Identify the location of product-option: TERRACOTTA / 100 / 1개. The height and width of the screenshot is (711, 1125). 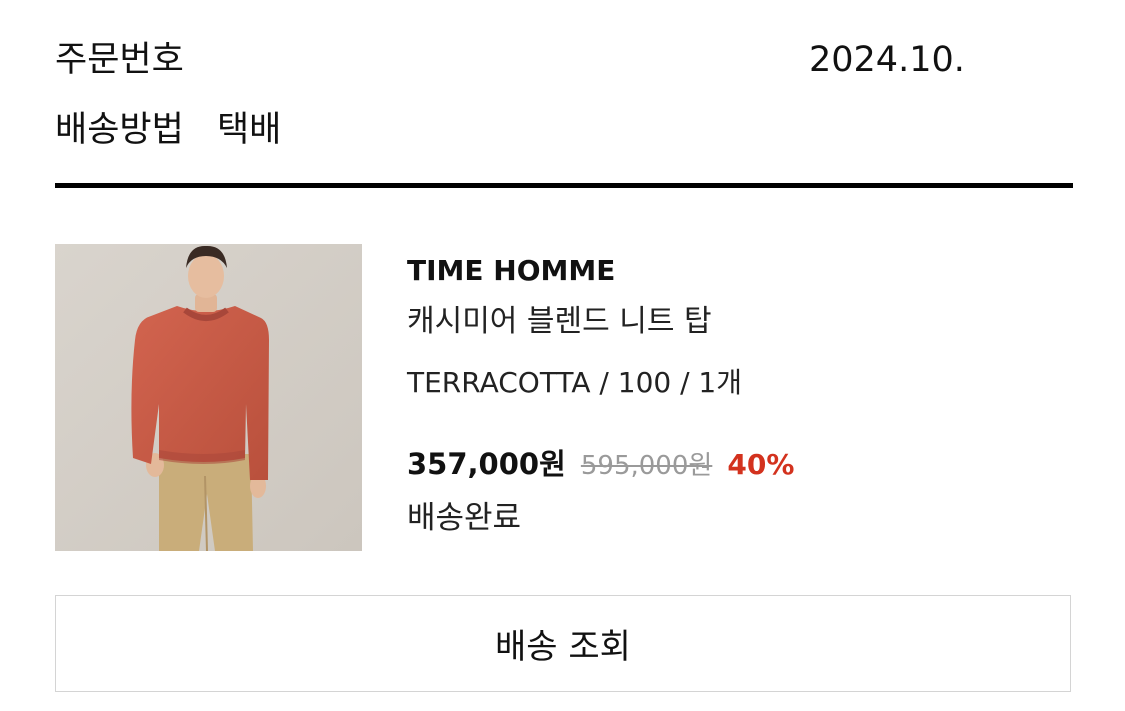
(575, 382).